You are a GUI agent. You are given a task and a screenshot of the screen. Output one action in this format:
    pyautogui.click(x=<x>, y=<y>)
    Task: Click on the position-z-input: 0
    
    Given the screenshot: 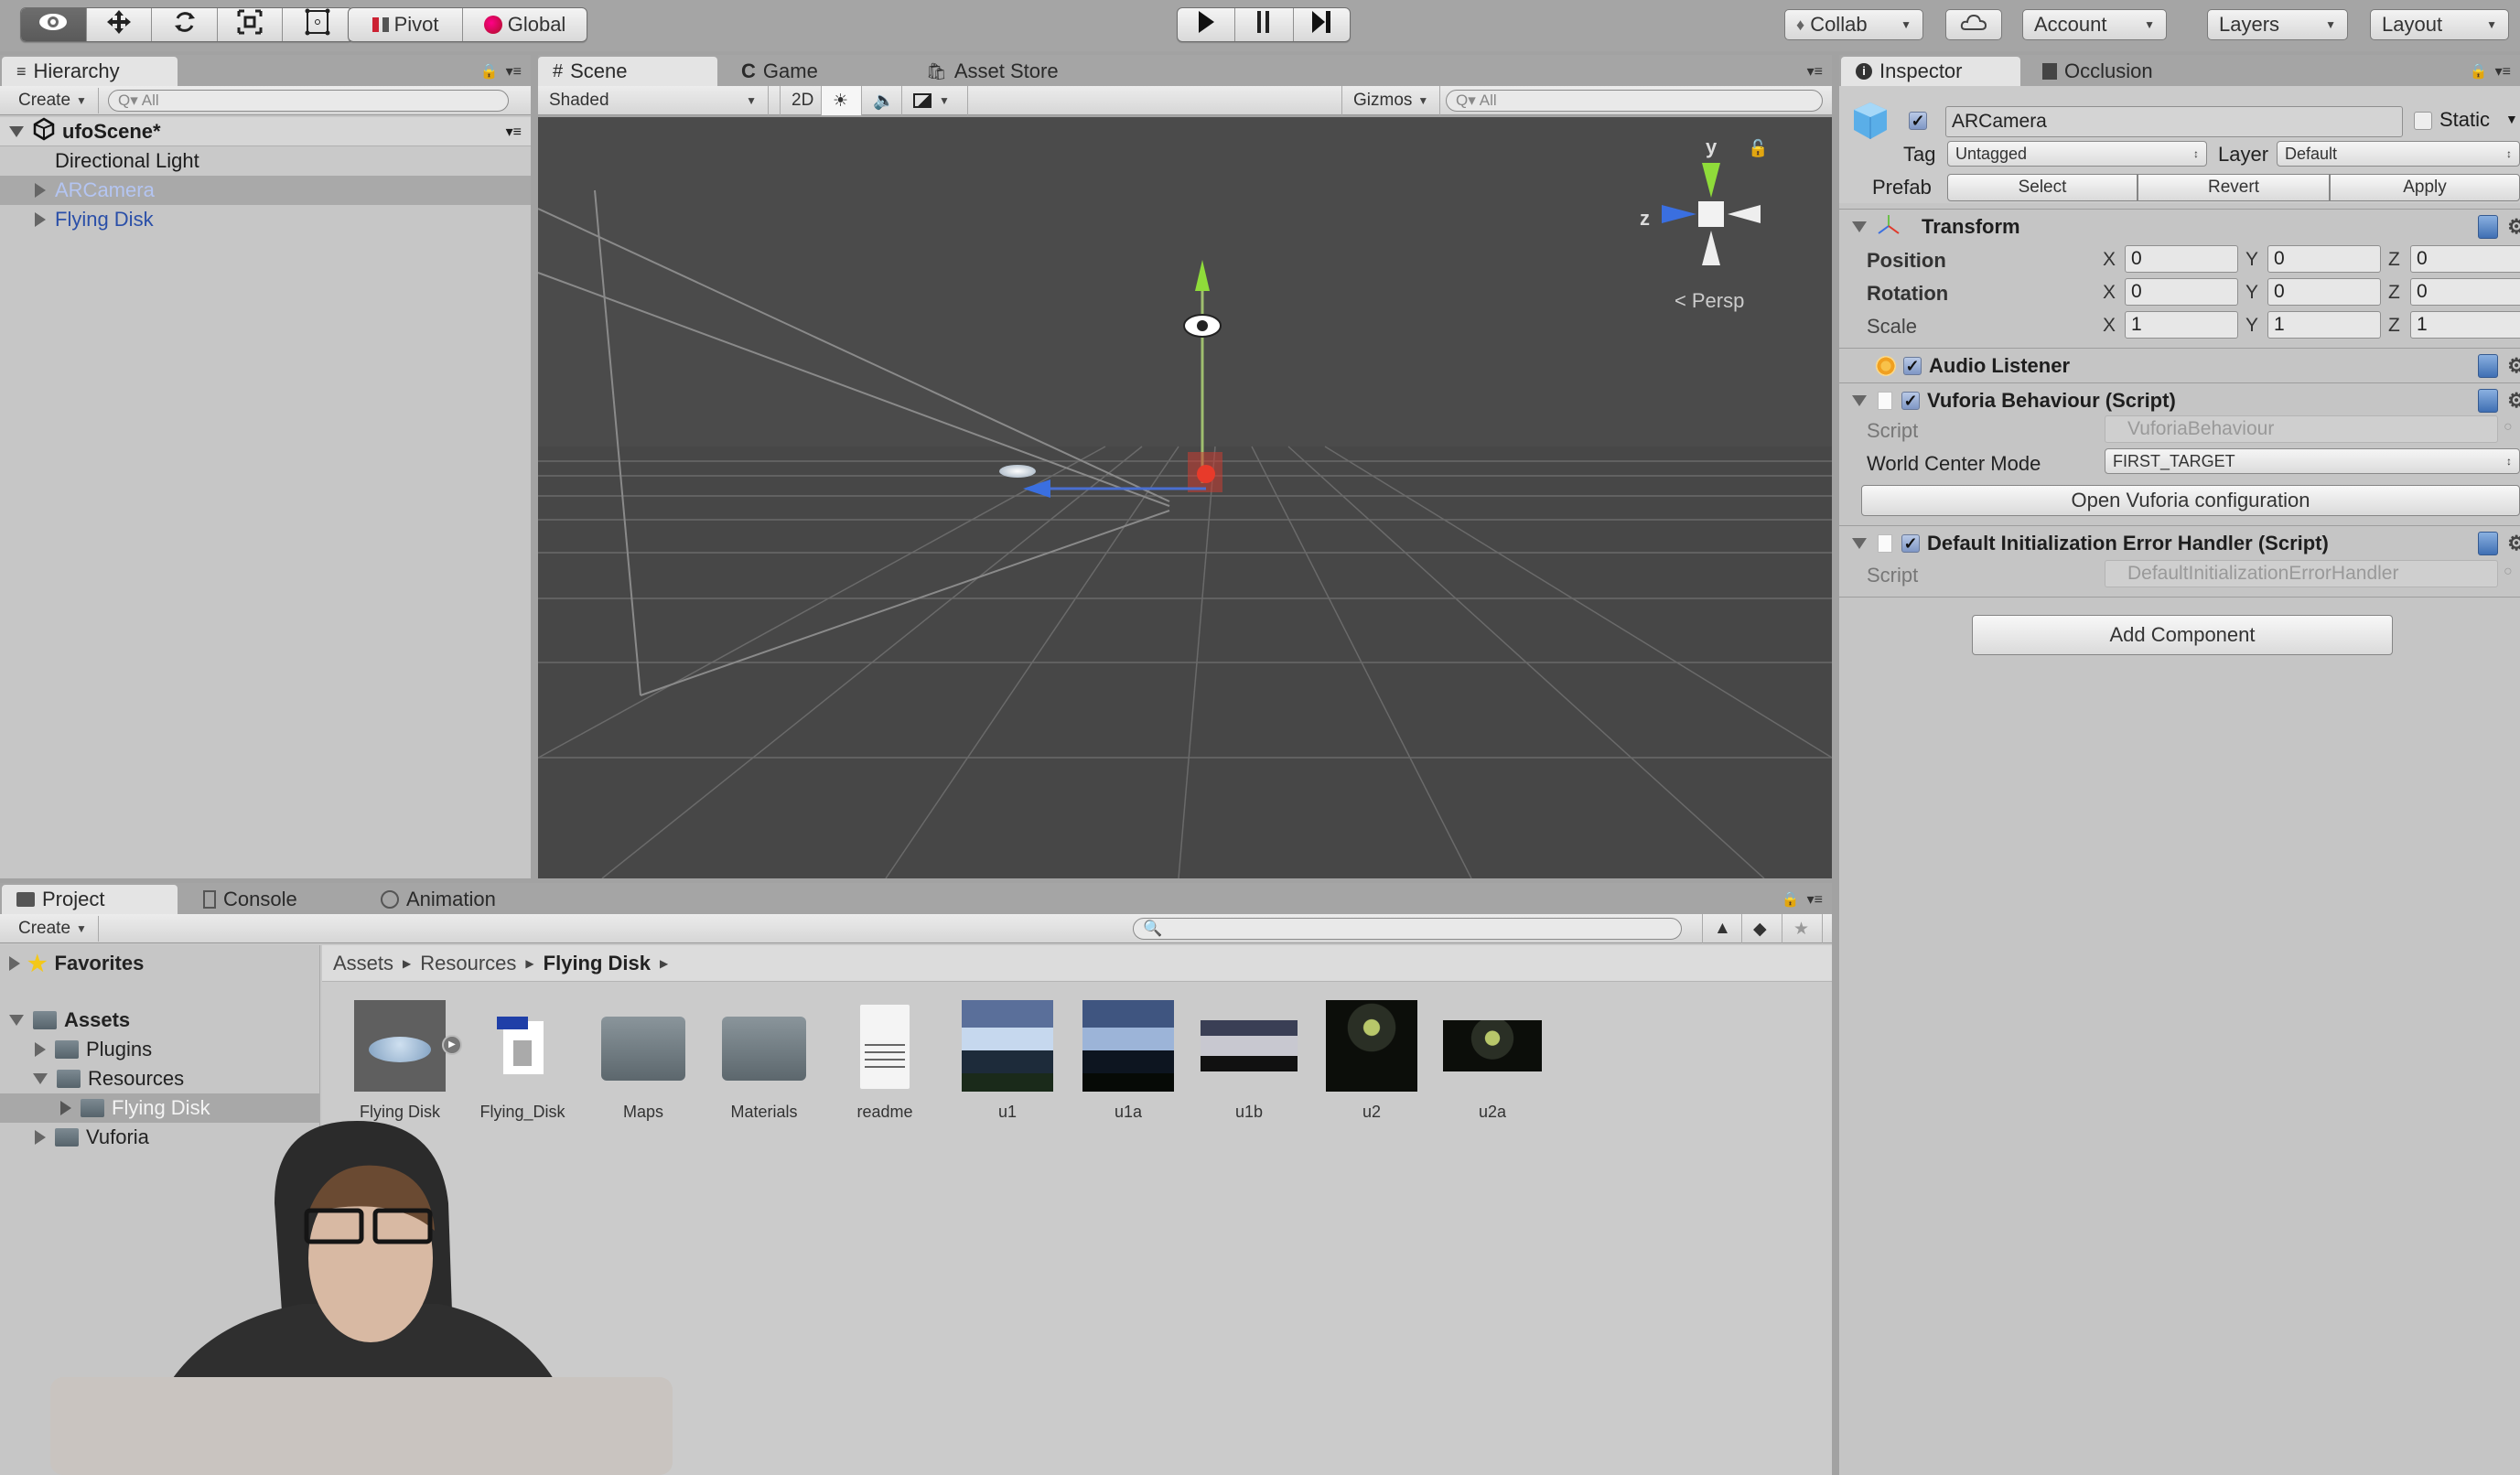 What is the action you would take?
    pyautogui.click(x=2465, y=259)
    